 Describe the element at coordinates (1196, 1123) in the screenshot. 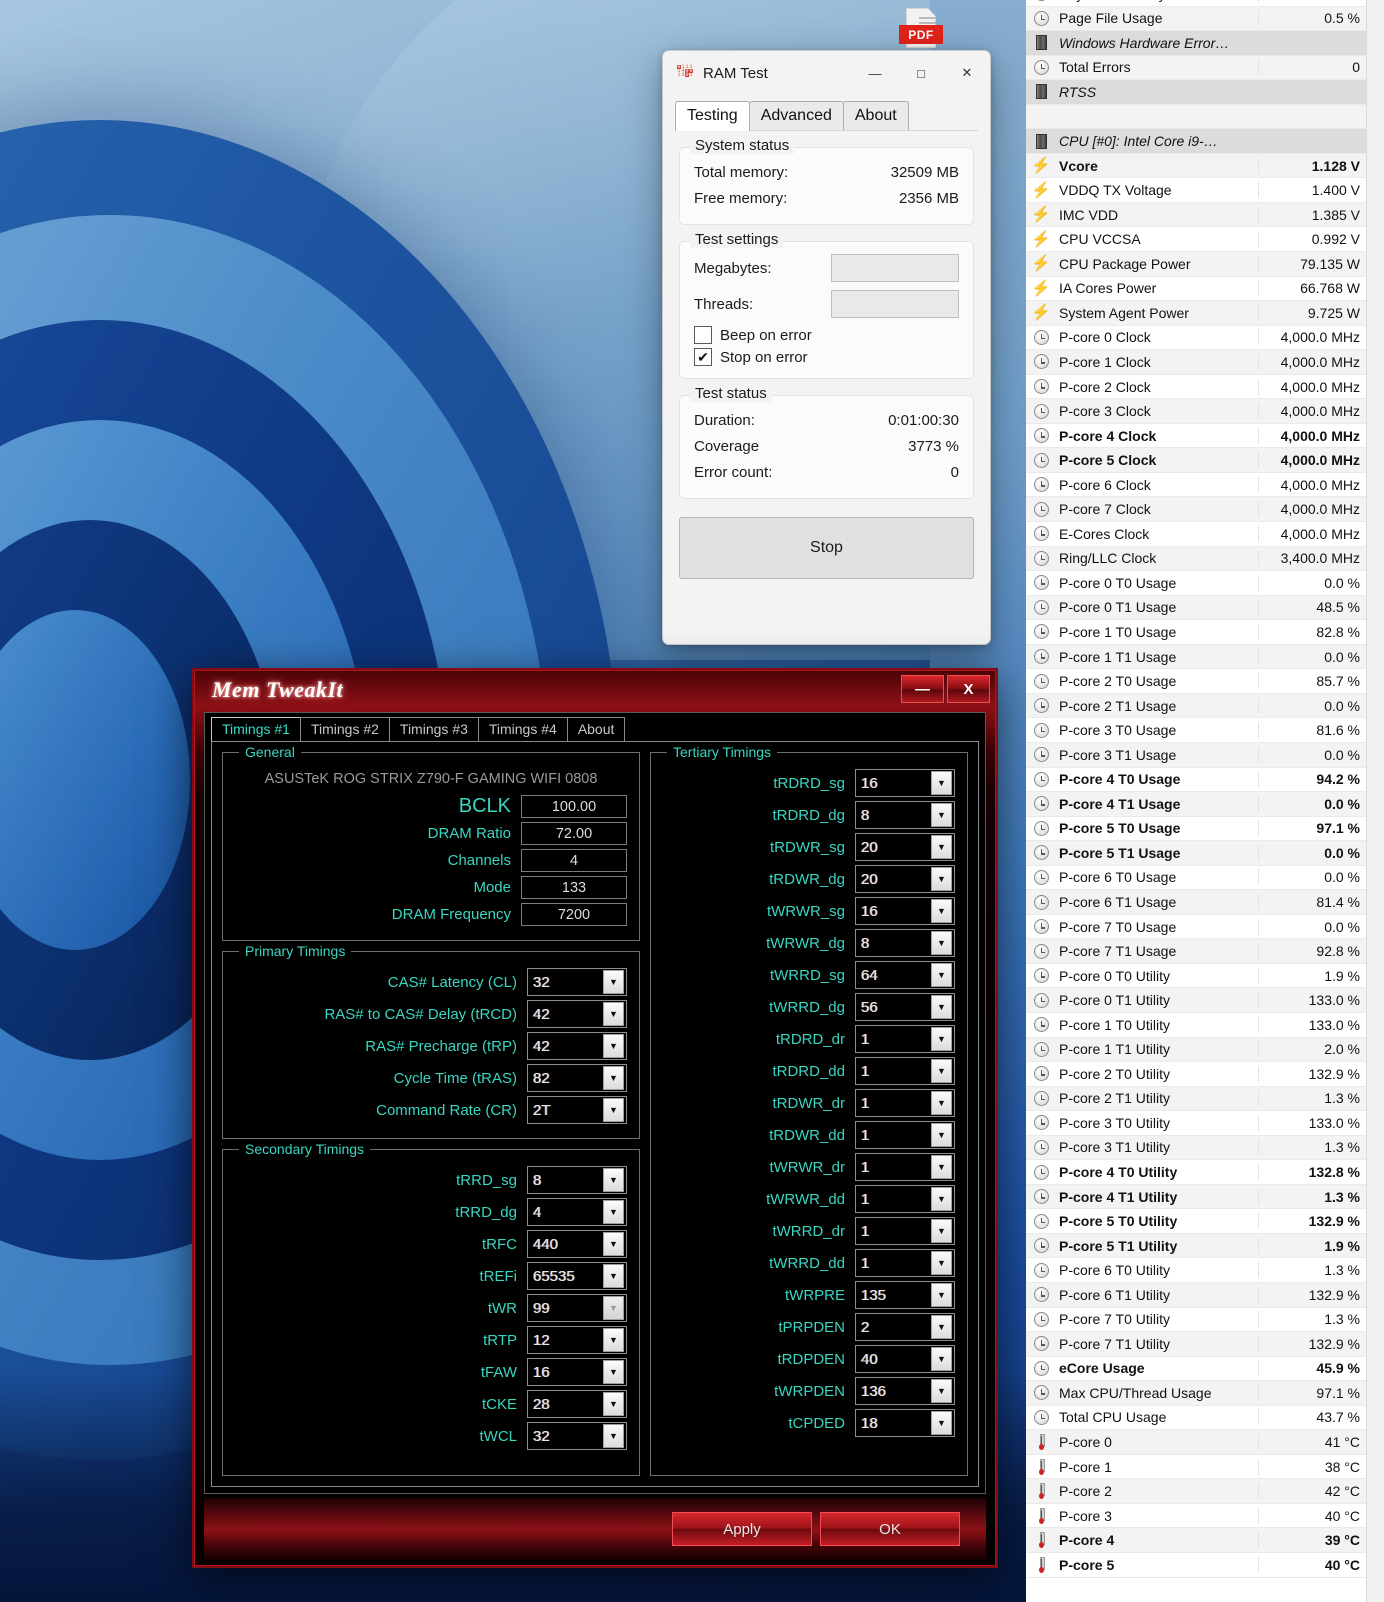

I see `sensor-row: P-core 3 T0 Utility 133.0 %` at that location.